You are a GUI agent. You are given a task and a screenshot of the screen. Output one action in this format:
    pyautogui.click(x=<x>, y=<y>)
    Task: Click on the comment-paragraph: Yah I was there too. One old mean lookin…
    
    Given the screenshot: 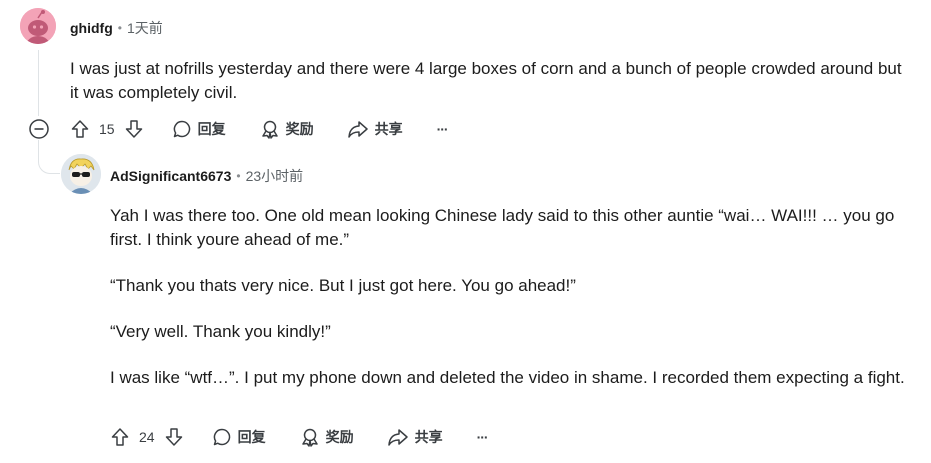 What is the action you would take?
    pyautogui.click(x=502, y=227)
    